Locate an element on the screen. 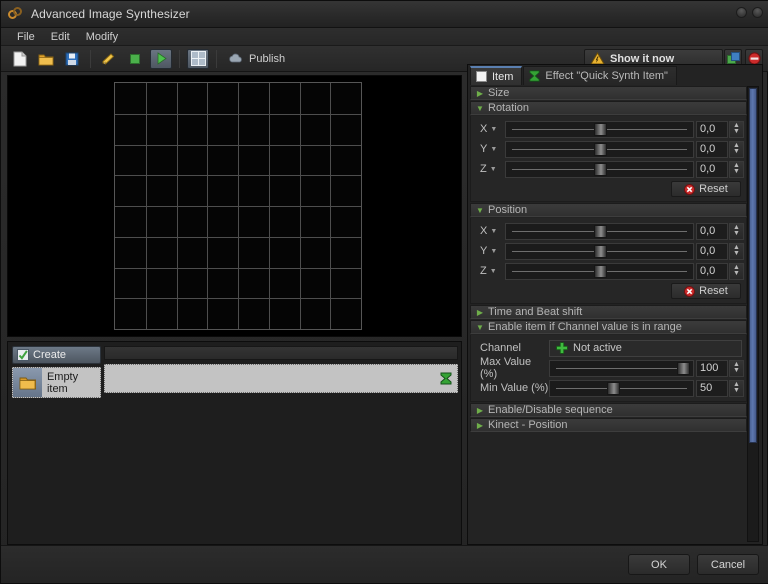 This screenshot has width=768, height=584. rotation-x-value: 0,0 is located at coordinates (712, 129).